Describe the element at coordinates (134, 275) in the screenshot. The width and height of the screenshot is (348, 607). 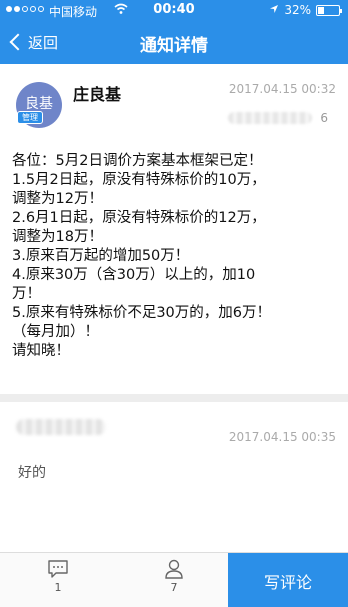
I see `notice-line: 4.原来30万（含30万）以上的，加10` at that location.